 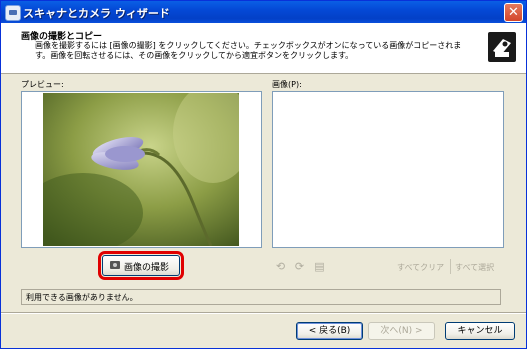 I want to click on title-bar: スキャナとカメラ ウィザード ✕, so click(x=263, y=12).